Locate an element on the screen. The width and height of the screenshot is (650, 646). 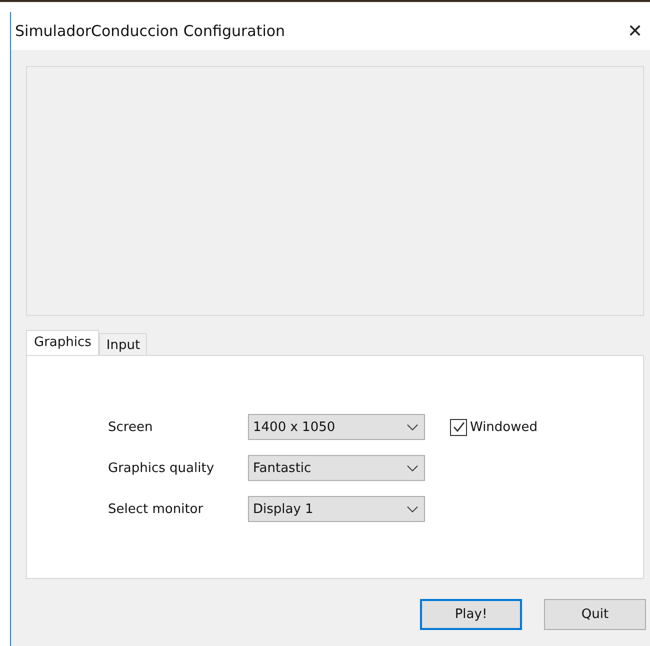
checkbox is located at coordinates (458, 427).